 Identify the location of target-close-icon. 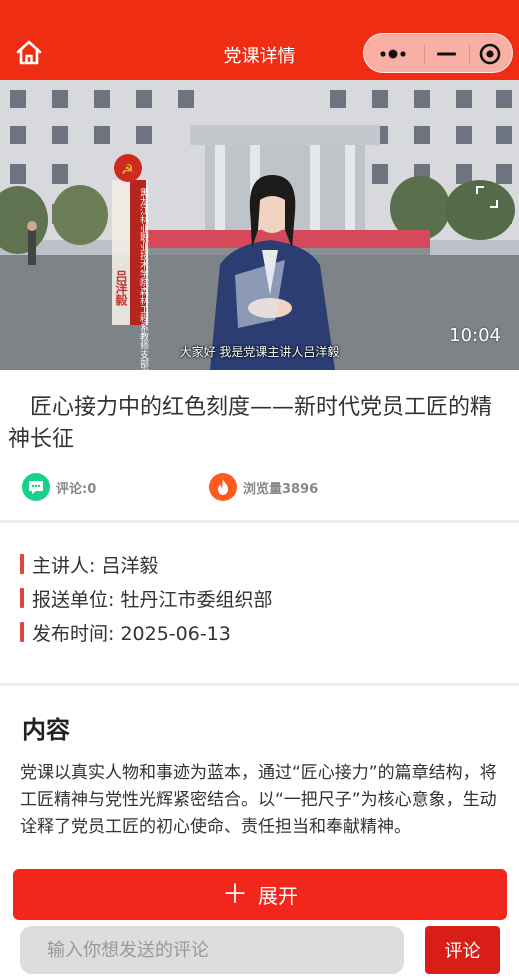
(490, 54).